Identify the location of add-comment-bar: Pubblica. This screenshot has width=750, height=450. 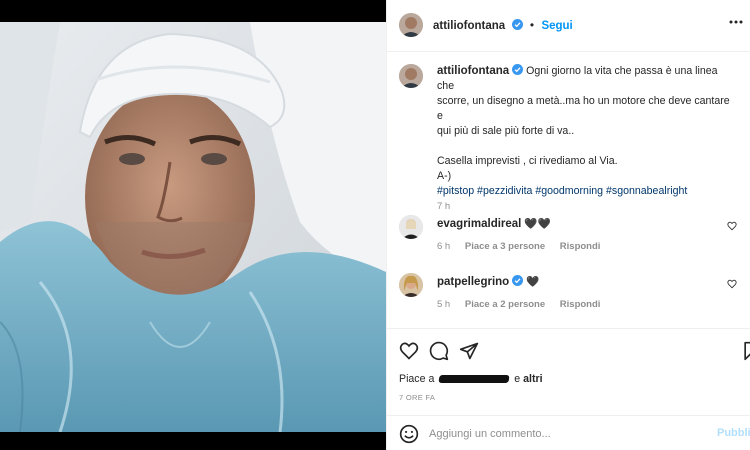
(568, 432).